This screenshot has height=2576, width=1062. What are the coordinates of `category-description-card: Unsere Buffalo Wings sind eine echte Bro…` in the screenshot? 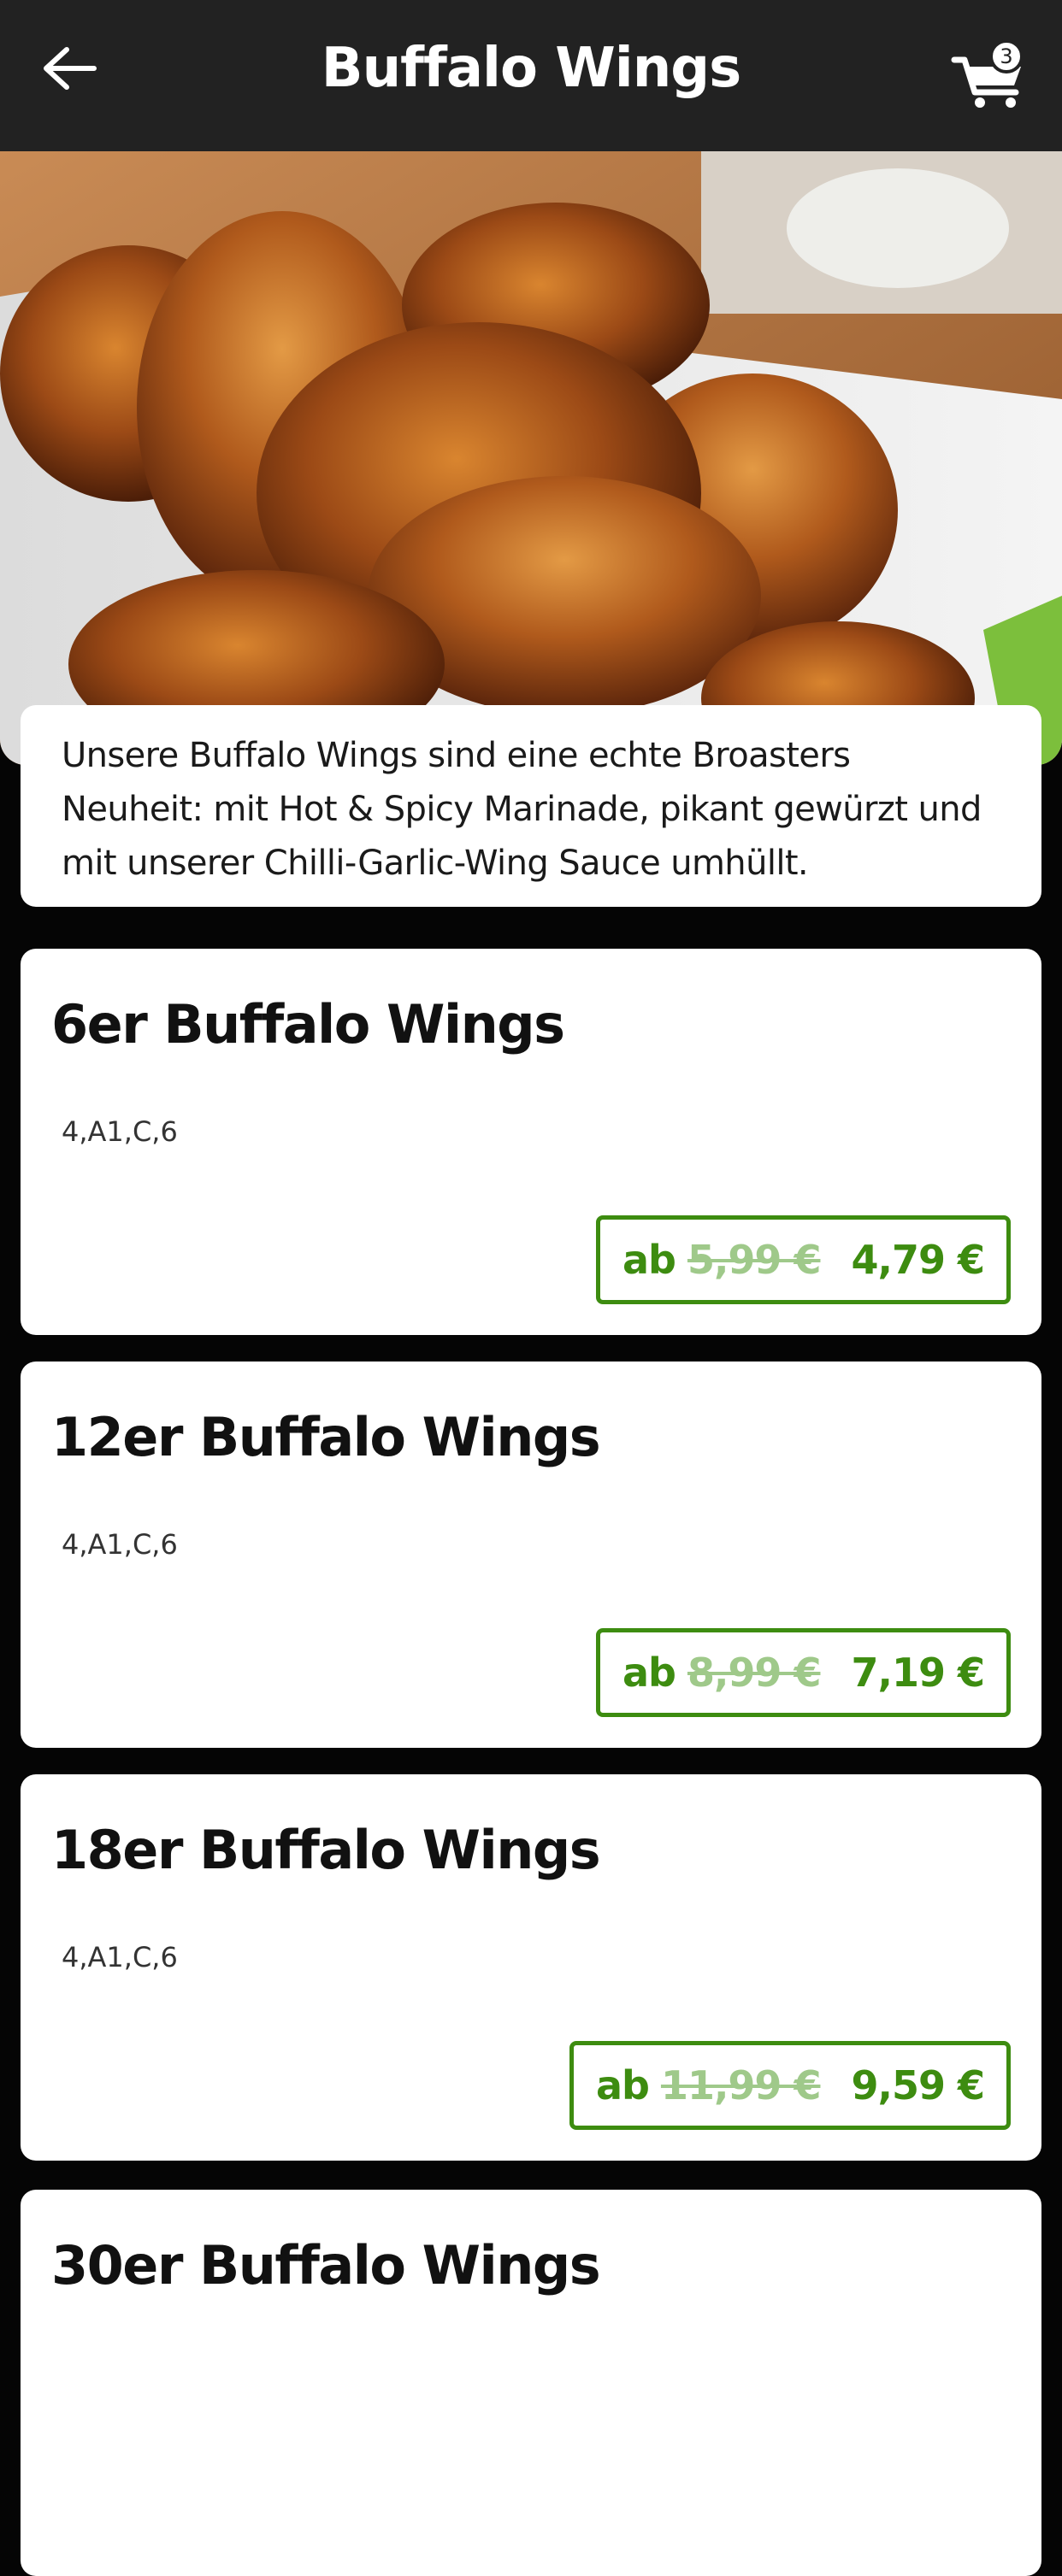 It's located at (531, 806).